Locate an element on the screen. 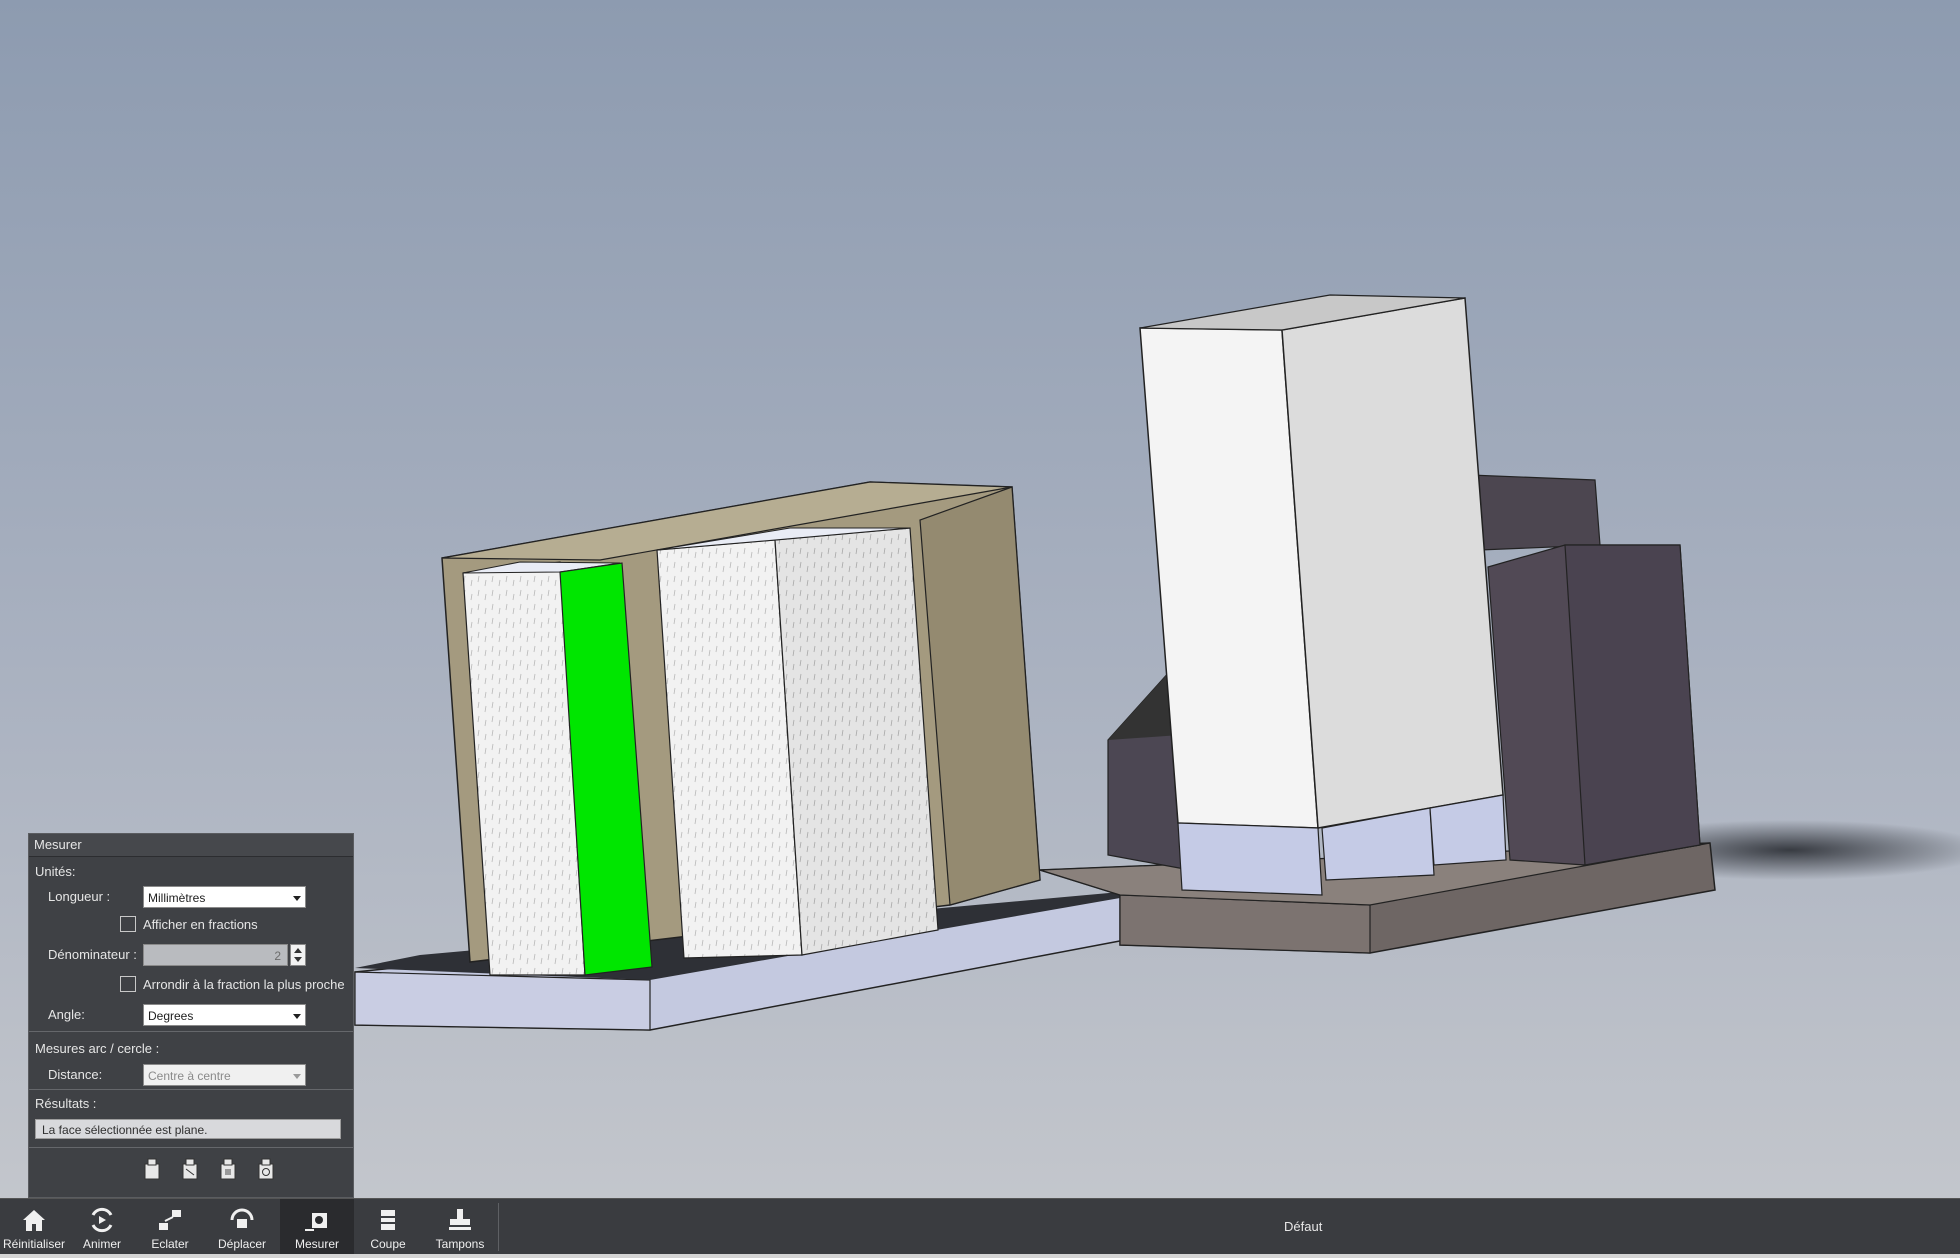 The image size is (1960, 1258). distance-mode-value: Centre à centre is located at coordinates (189, 1076).